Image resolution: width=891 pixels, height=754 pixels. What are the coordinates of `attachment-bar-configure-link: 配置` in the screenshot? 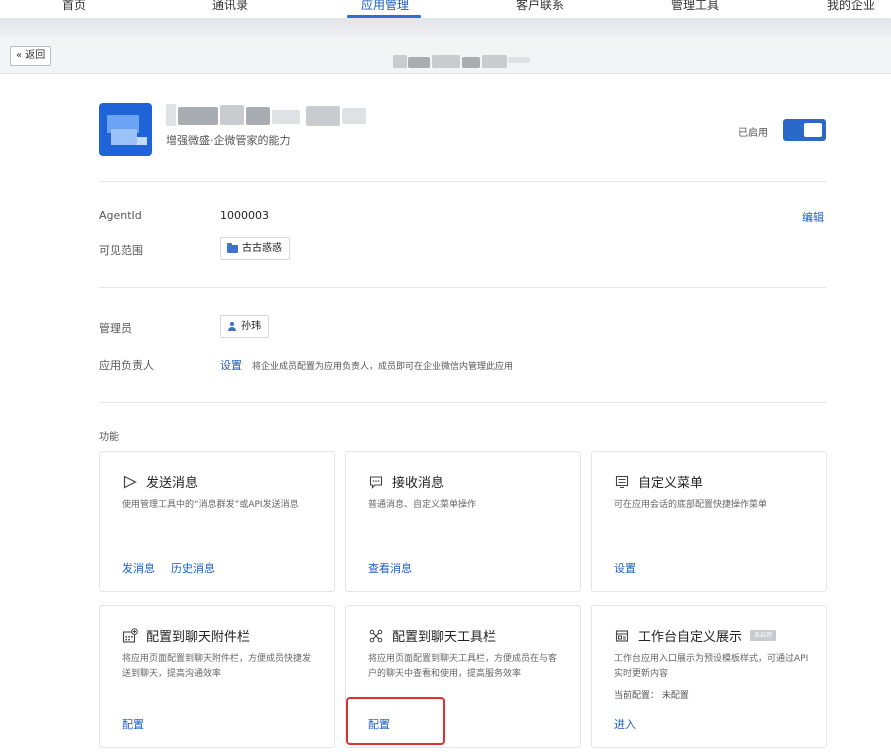 It's located at (133, 724).